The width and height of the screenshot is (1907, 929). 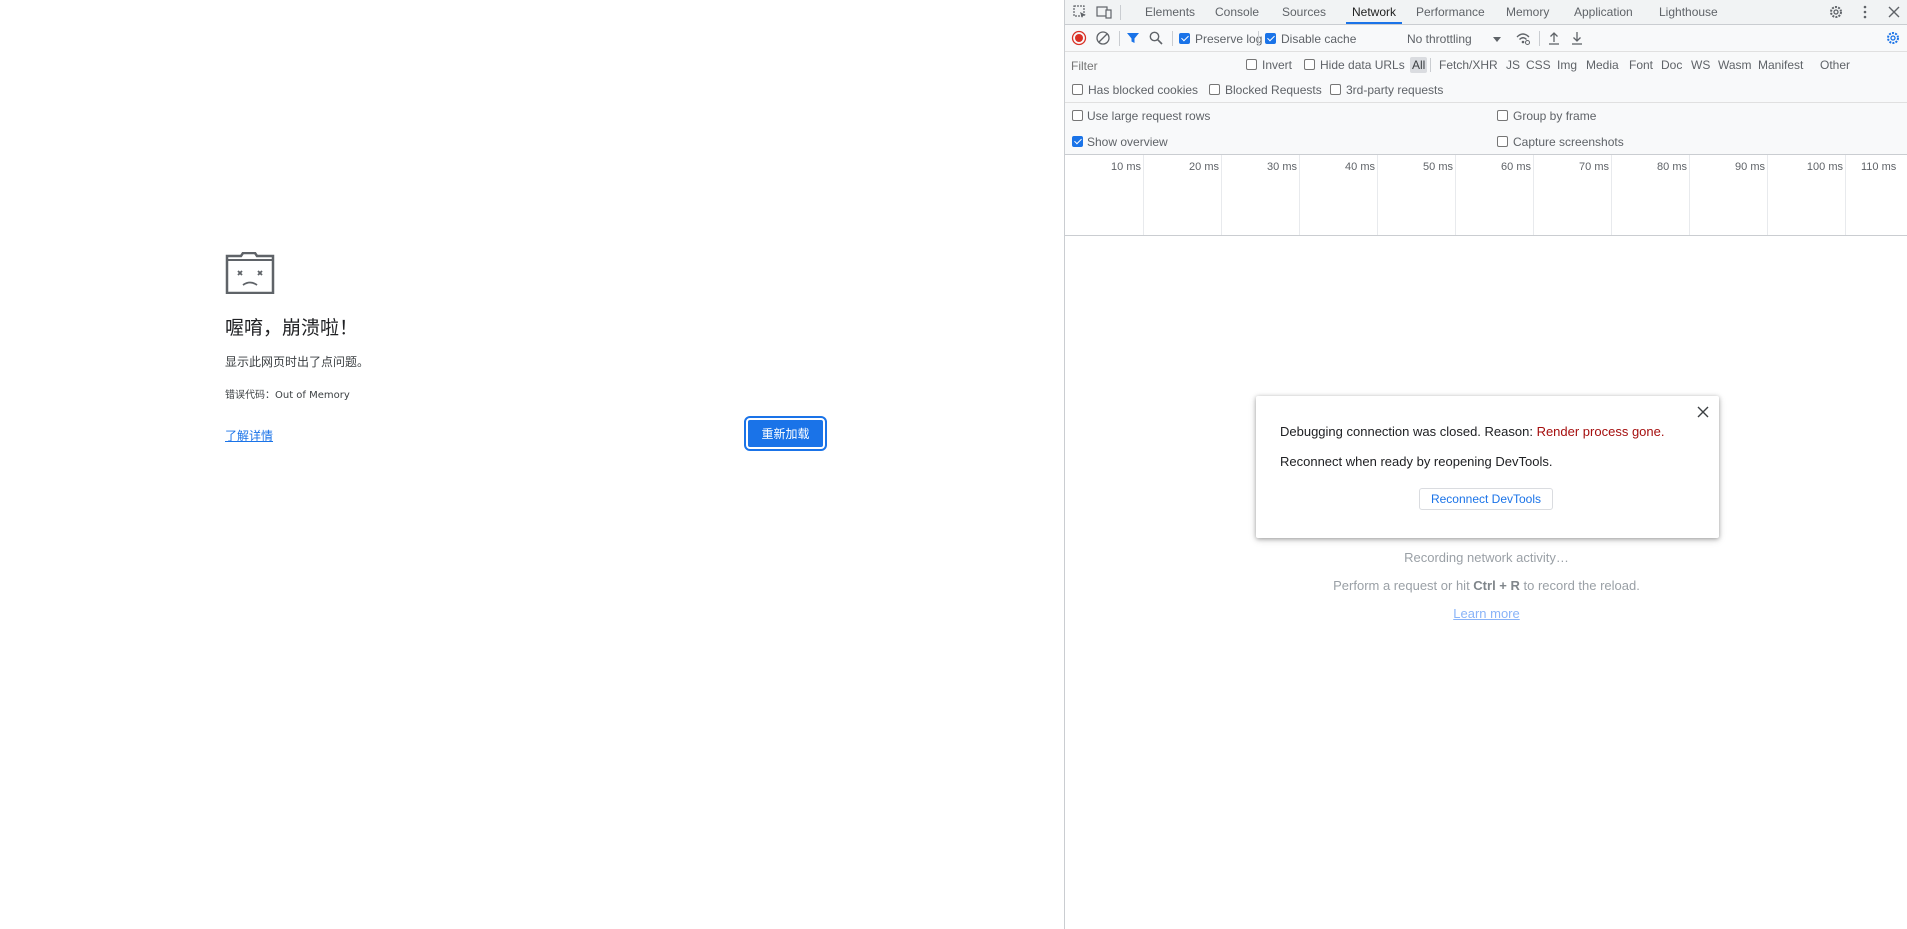 I want to click on large-request-rows-checkbox, so click(x=1077, y=115).